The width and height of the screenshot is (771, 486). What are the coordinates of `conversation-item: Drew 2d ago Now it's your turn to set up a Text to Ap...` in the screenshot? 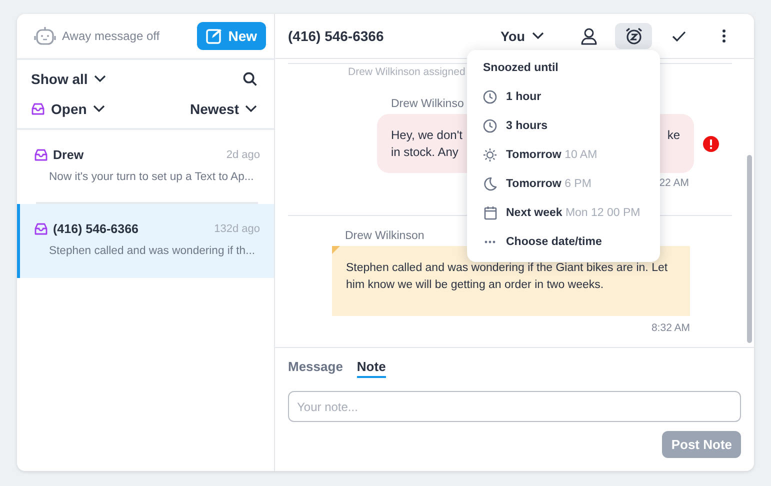 It's located at (145, 167).